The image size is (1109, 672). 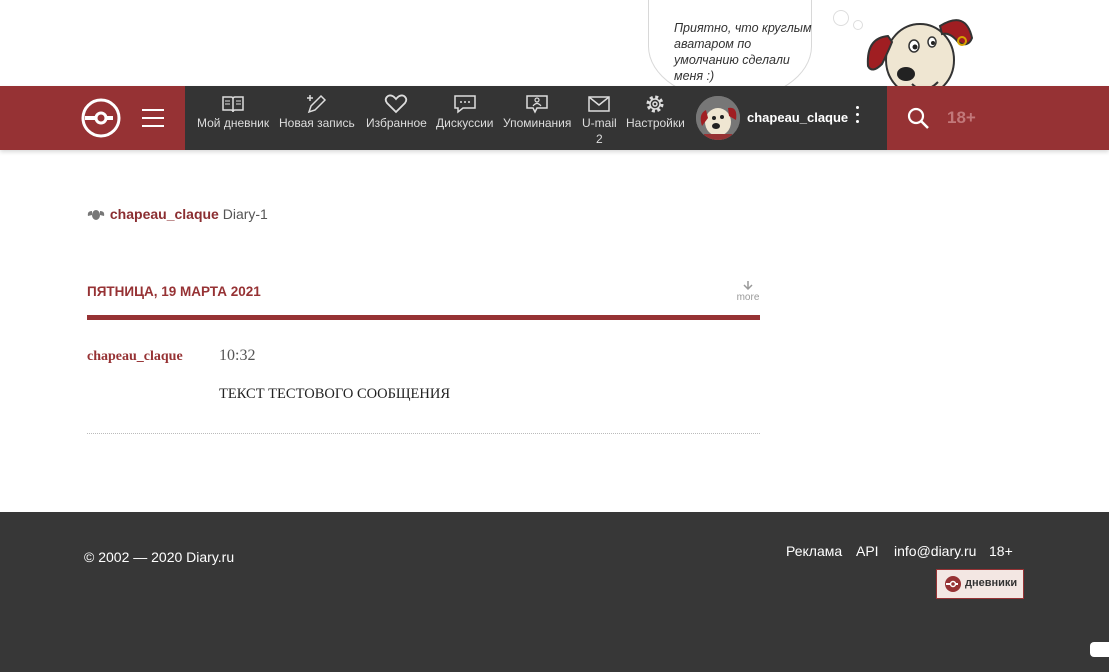 I want to click on post-body: ТЕКСТ ТЕСТОВОГО СООБЩЕНИЯ, so click(x=335, y=394).